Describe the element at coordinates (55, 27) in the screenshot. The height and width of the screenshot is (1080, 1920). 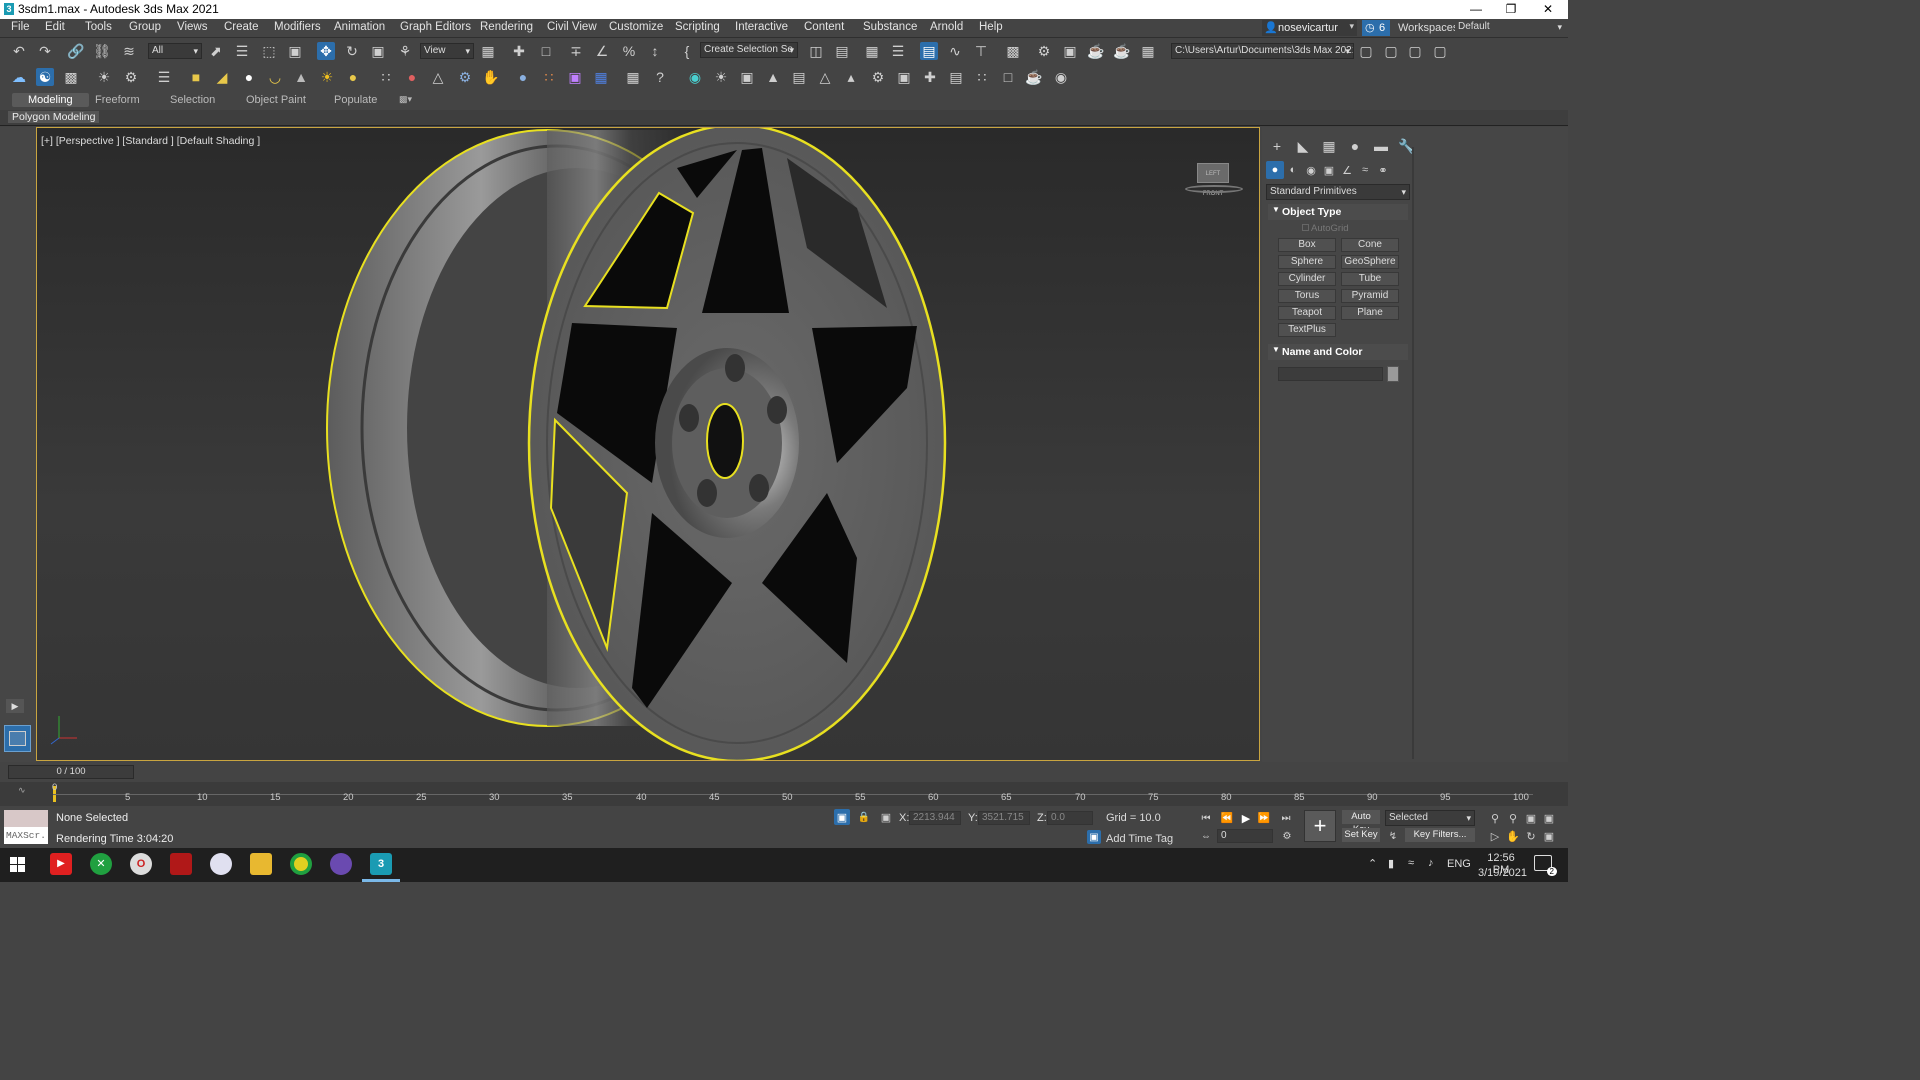
I see `menu-edit: Edit` at that location.